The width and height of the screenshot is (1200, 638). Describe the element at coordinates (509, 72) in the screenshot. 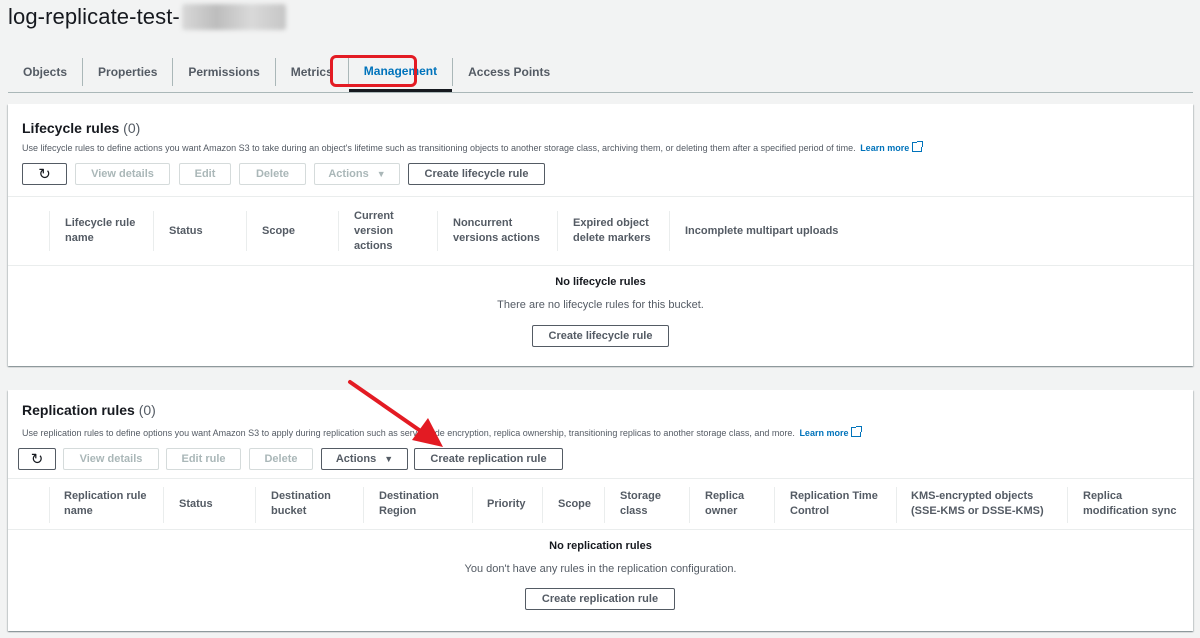

I see `tab-access-points: Access Points` at that location.